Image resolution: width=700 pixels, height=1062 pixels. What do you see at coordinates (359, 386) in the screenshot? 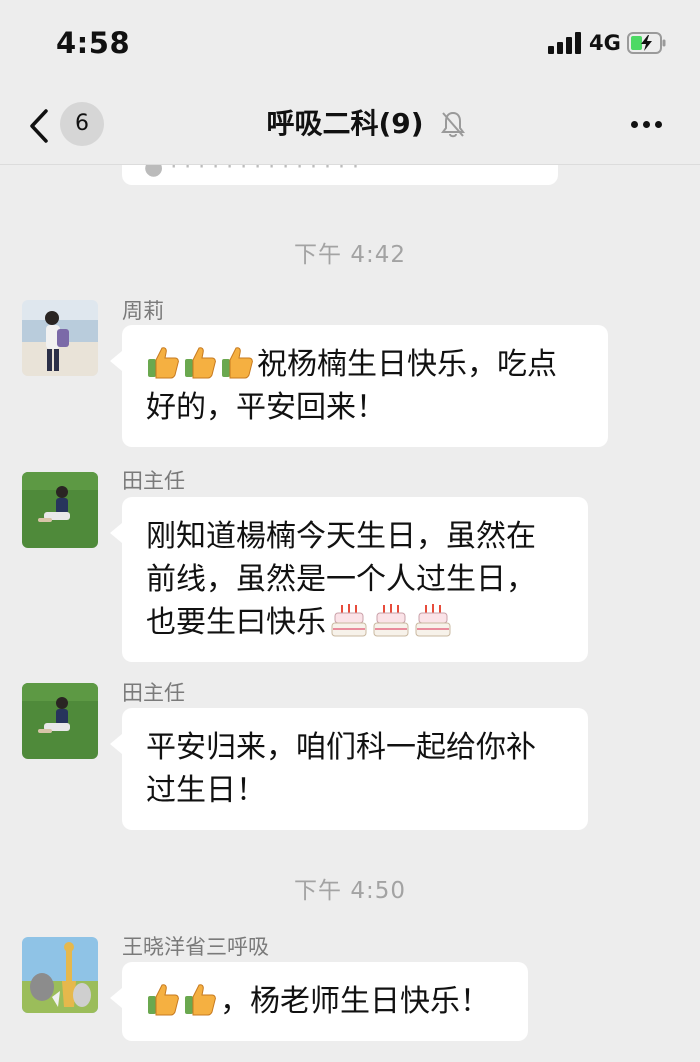
I see `message-bubble: 祝杨楠生日快乐，吃点 好的，平安回来！` at bounding box center [359, 386].